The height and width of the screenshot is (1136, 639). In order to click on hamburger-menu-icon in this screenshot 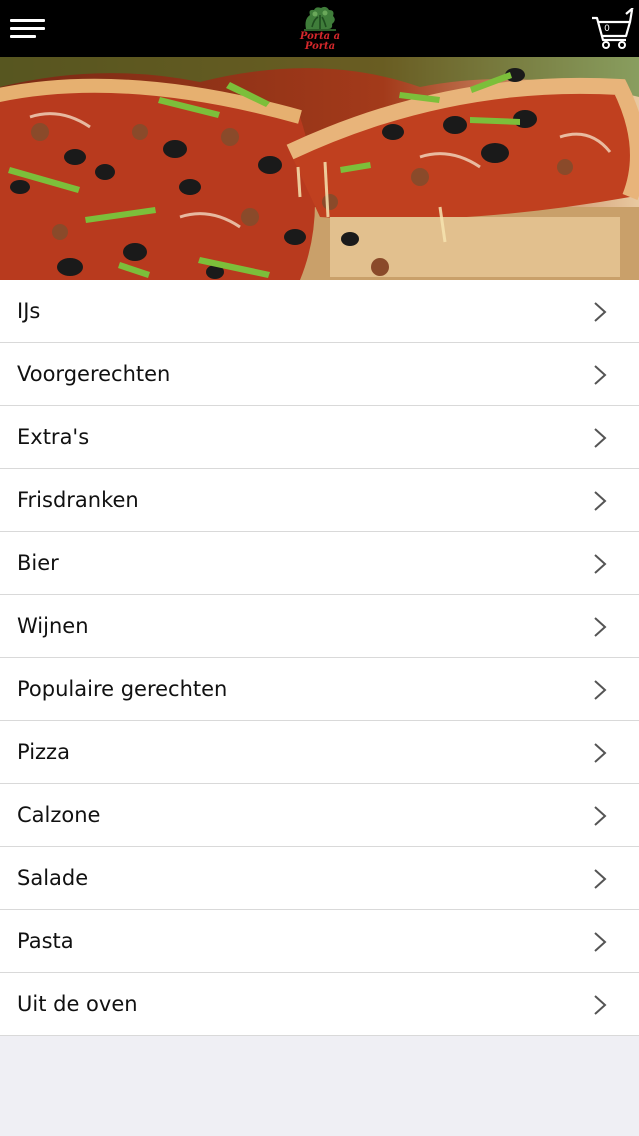, I will do `click(28, 28)`.